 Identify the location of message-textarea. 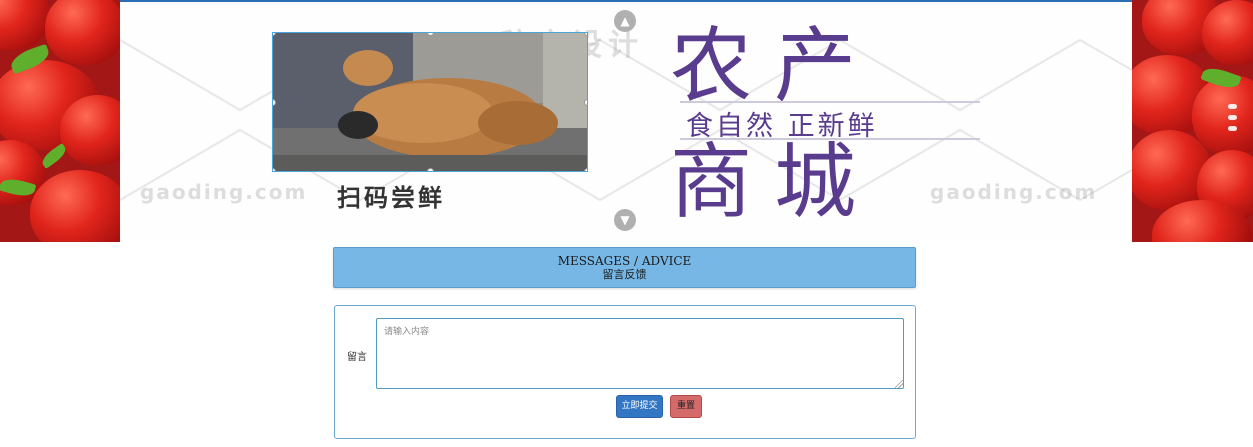
(640, 353).